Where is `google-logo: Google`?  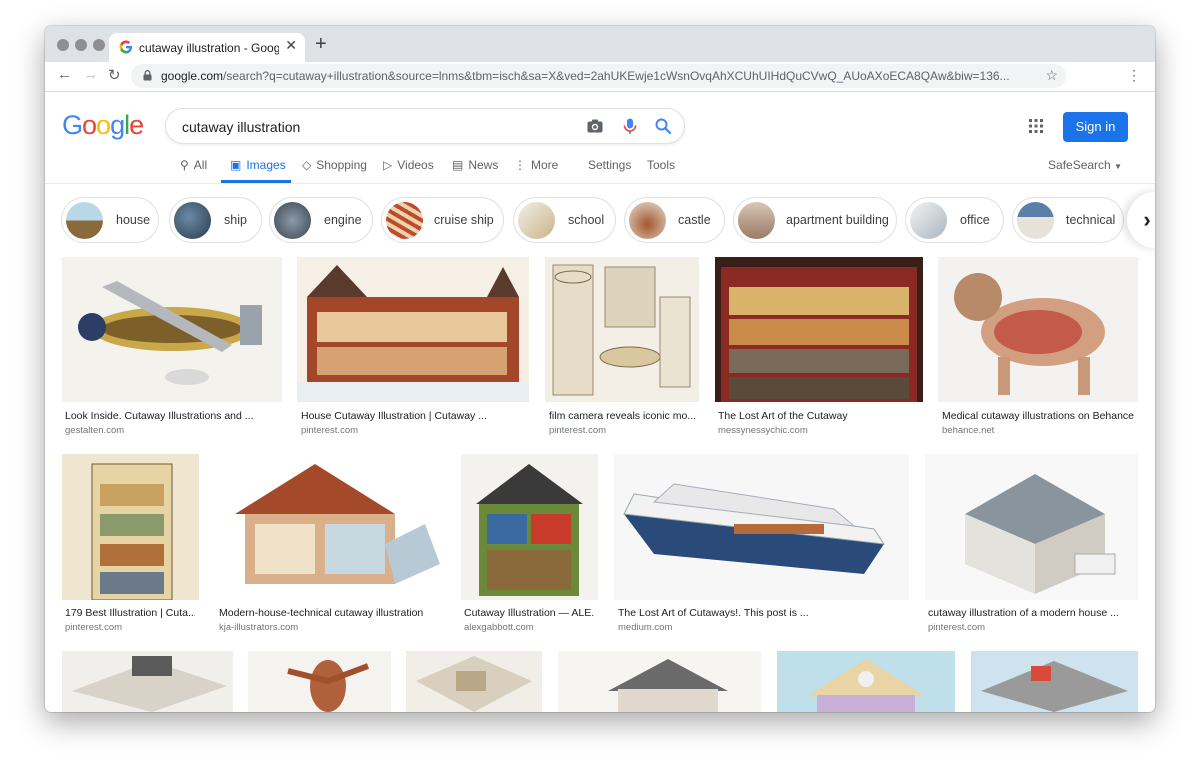 google-logo: Google is located at coordinates (103, 125).